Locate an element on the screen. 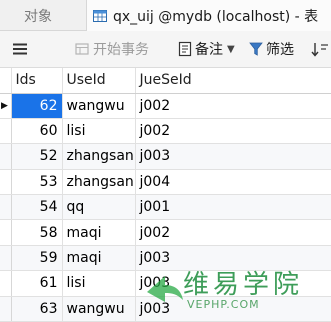 The image size is (331, 322). column-header-useid: UseId is located at coordinates (99, 81).